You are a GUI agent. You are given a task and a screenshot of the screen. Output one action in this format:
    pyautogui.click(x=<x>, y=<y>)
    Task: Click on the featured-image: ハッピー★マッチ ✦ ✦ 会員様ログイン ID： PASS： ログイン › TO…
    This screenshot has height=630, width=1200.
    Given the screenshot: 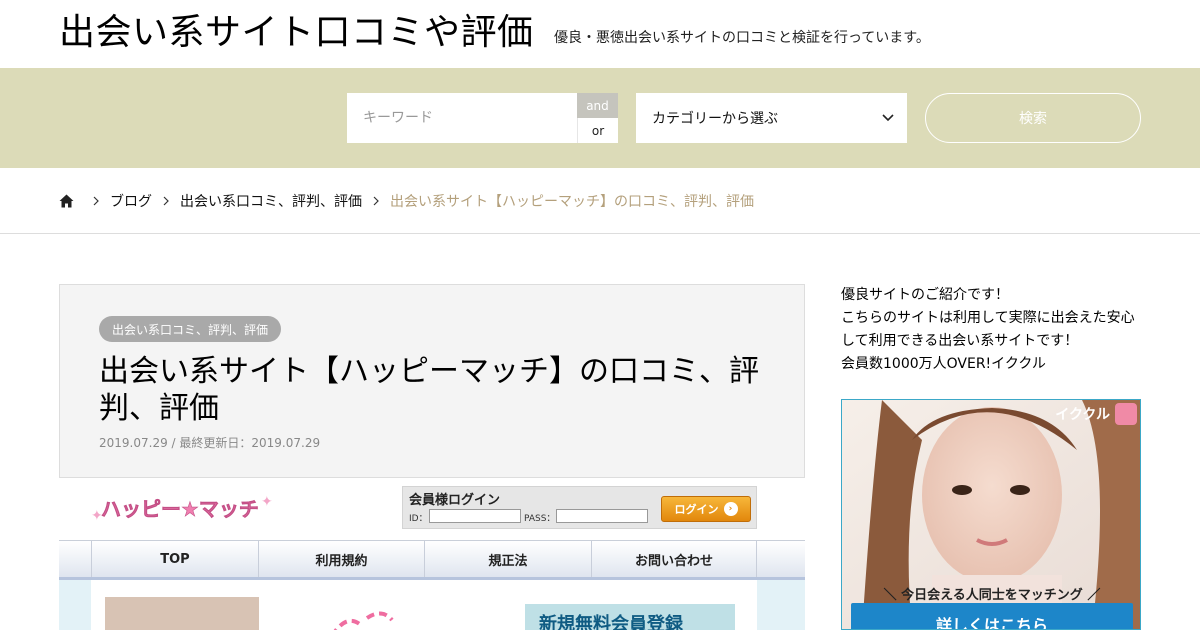 What is the action you would take?
    pyautogui.click(x=432, y=554)
    